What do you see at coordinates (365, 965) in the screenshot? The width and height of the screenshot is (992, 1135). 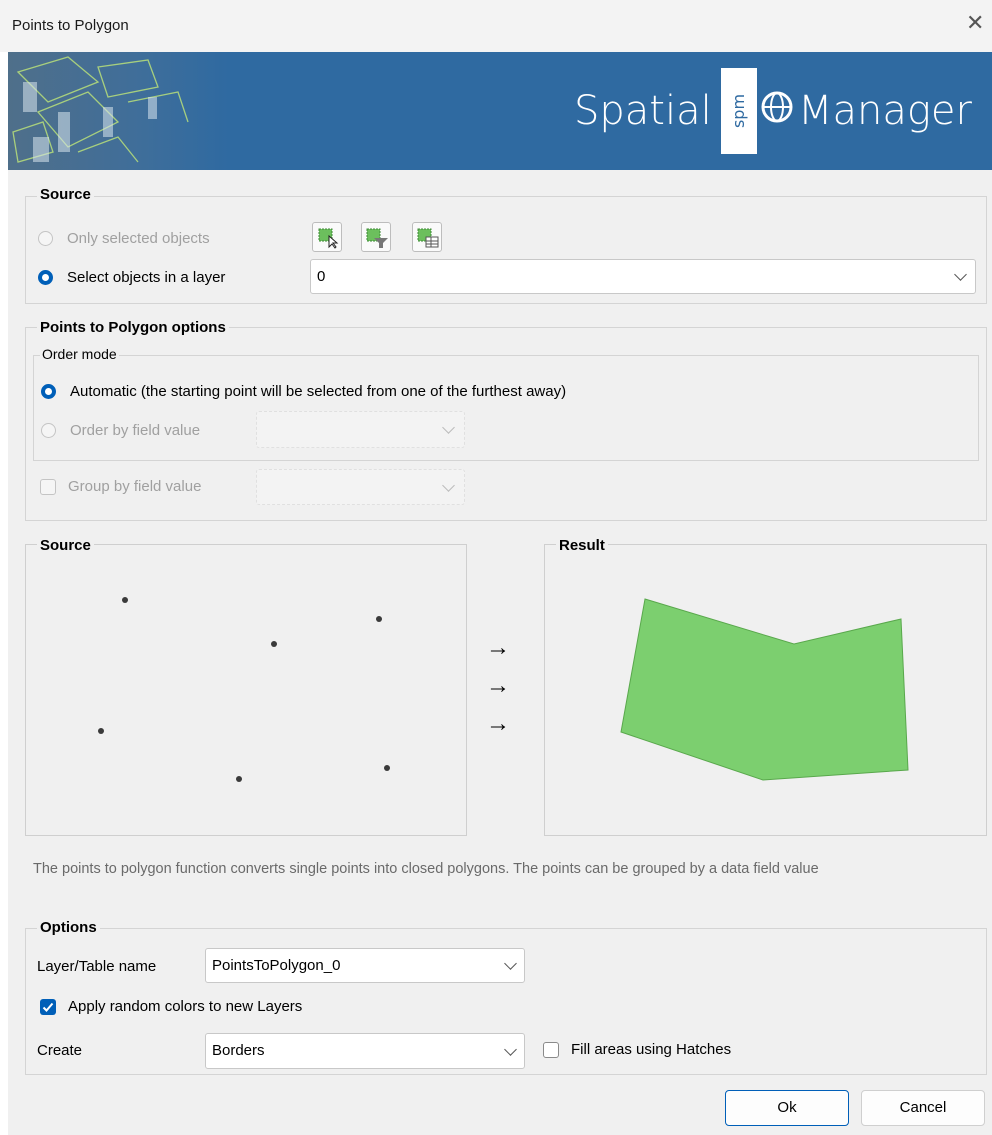 I see `layer-name-combobox: PointsToPolygon_0` at bounding box center [365, 965].